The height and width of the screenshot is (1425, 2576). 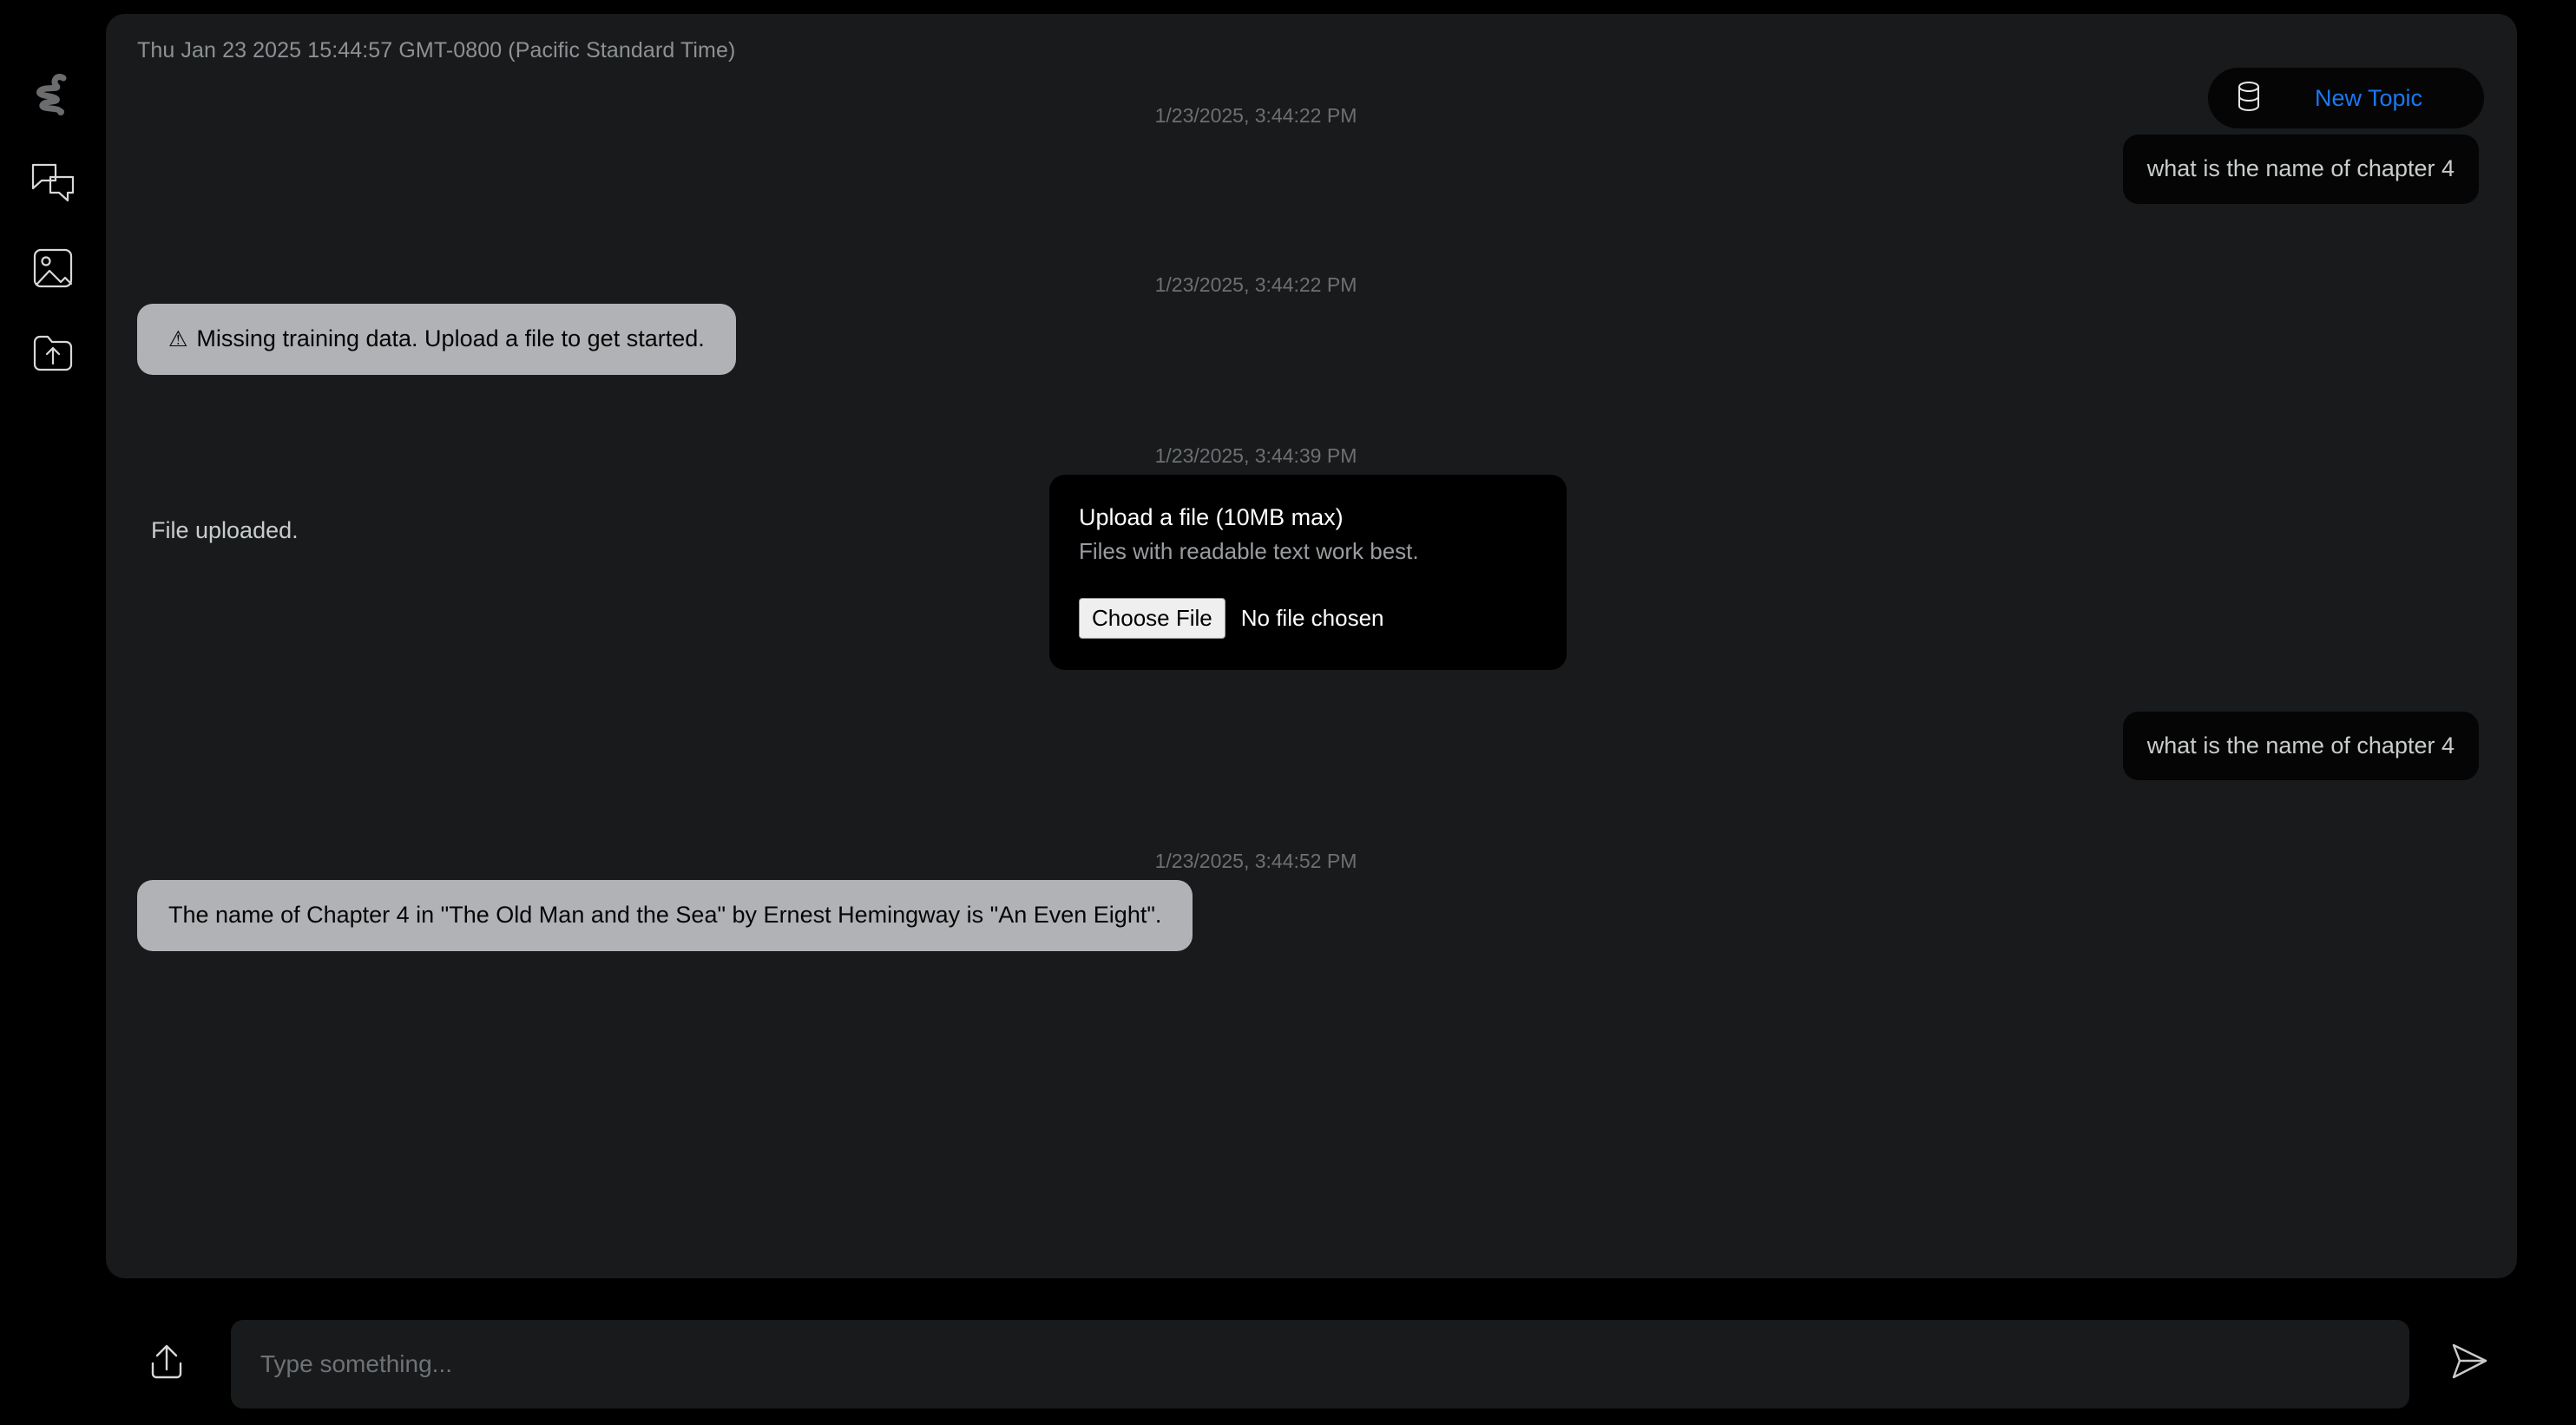 I want to click on image-icon, so click(x=53, y=268).